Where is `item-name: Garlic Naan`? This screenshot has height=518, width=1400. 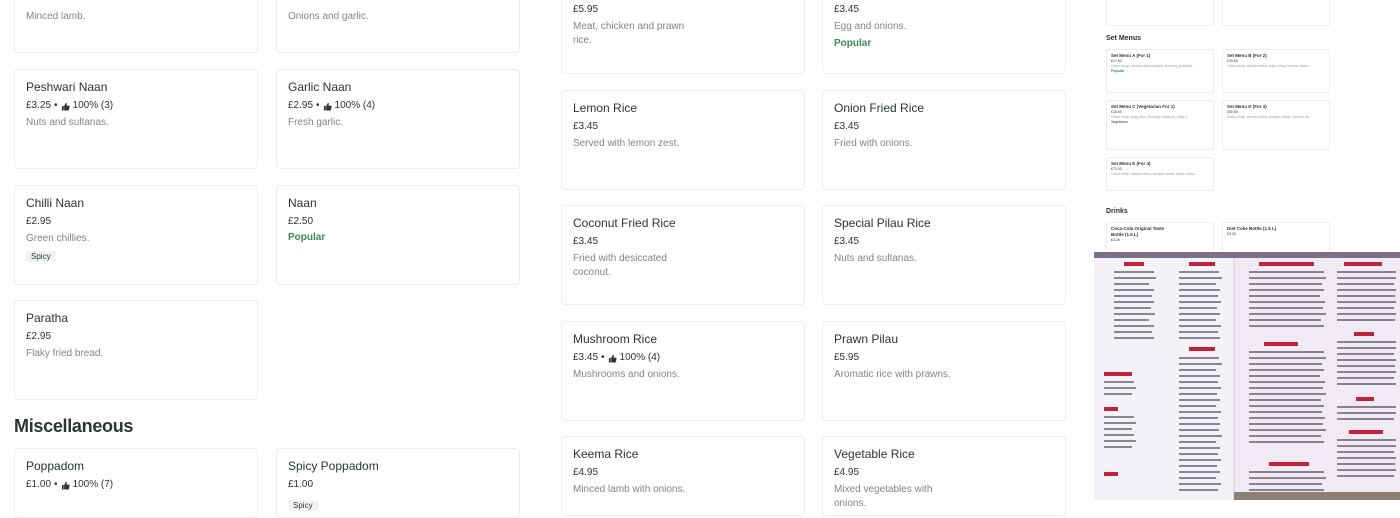 item-name: Garlic Naan is located at coordinates (320, 87).